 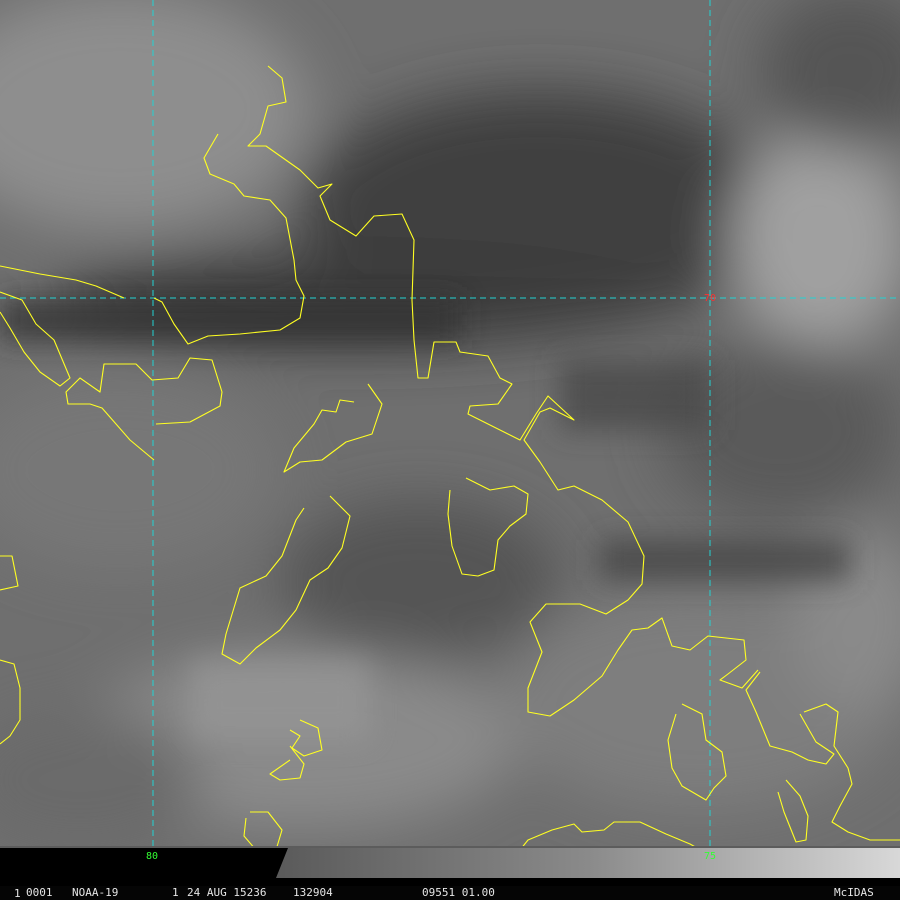 I want to click on image-position: 09551 01.00, so click(x=458, y=892).